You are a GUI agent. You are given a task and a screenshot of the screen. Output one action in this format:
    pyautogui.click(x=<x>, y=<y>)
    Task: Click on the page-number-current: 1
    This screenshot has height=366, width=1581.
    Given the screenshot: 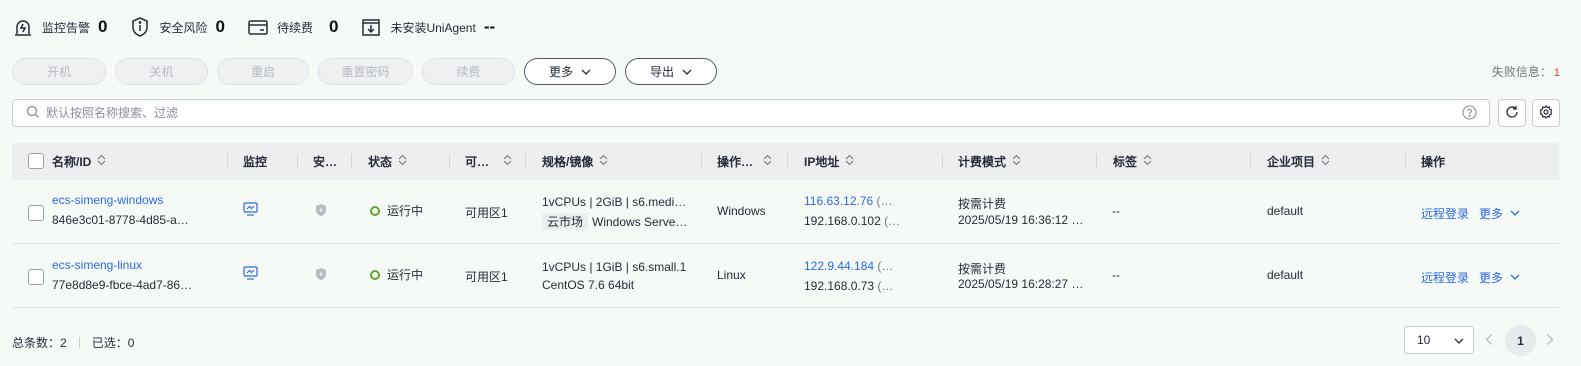 What is the action you would take?
    pyautogui.click(x=1520, y=340)
    